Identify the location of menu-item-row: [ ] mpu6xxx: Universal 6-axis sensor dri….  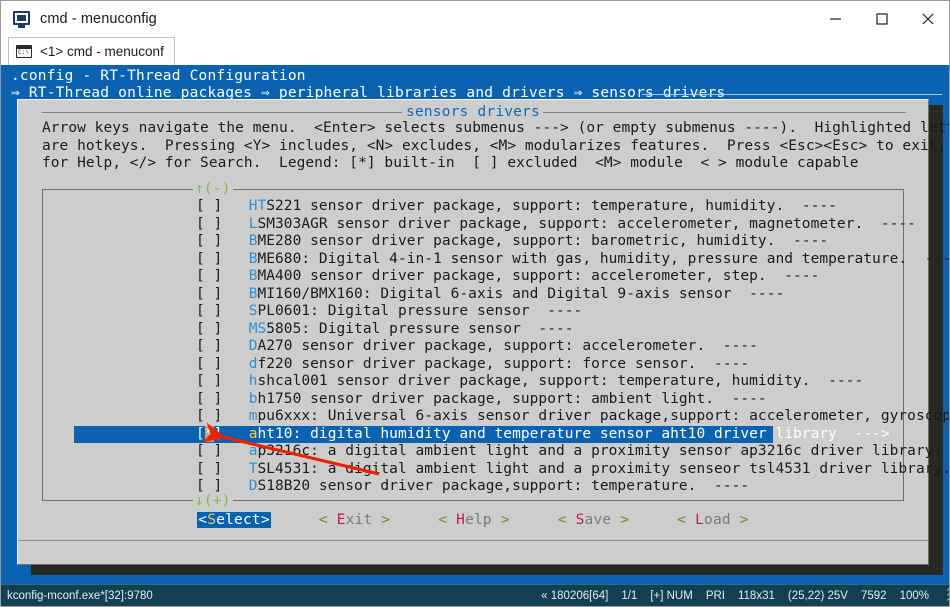
(496, 417).